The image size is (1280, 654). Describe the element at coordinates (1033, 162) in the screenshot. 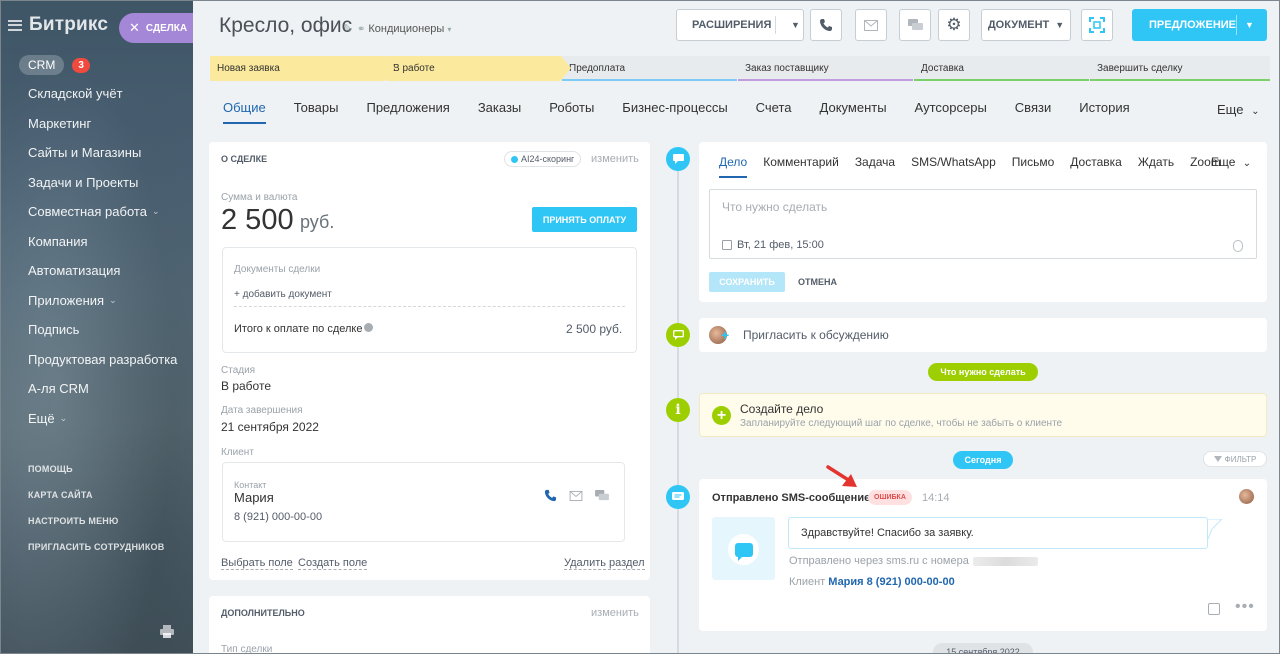

I see `activity-tab: Письмо` at that location.